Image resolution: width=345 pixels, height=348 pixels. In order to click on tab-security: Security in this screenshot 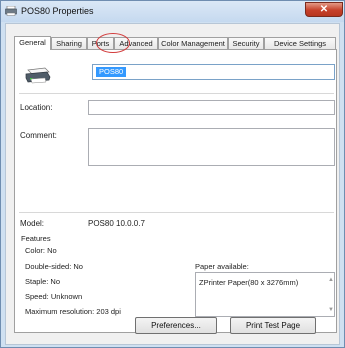, I will do `click(246, 43)`.